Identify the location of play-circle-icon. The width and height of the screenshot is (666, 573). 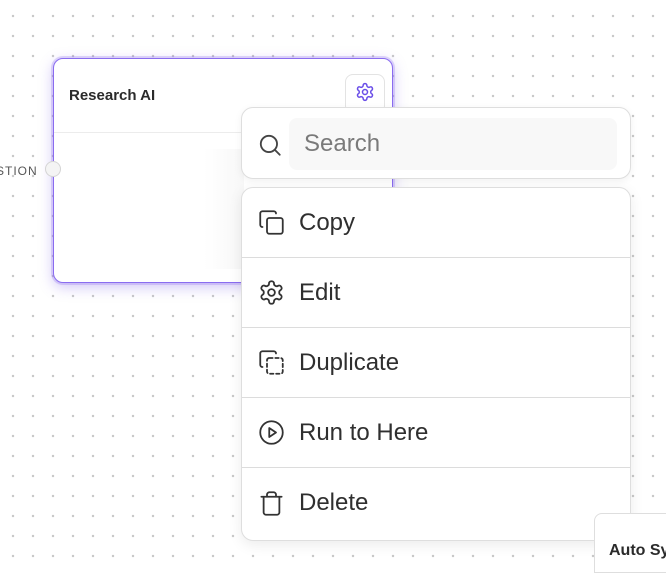
(271, 433).